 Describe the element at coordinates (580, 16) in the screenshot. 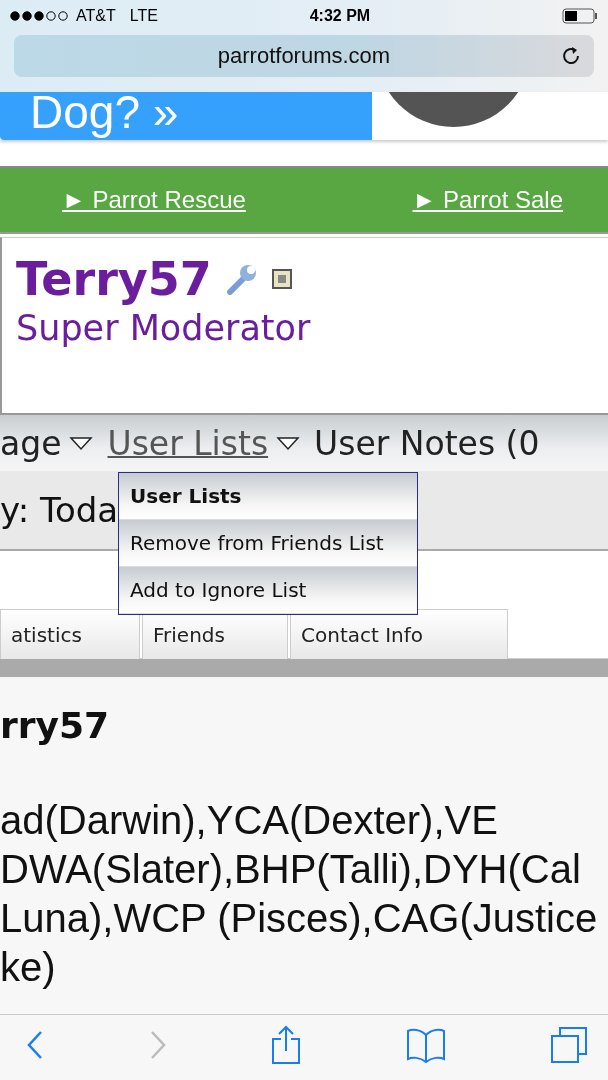

I see `battery-icon` at that location.